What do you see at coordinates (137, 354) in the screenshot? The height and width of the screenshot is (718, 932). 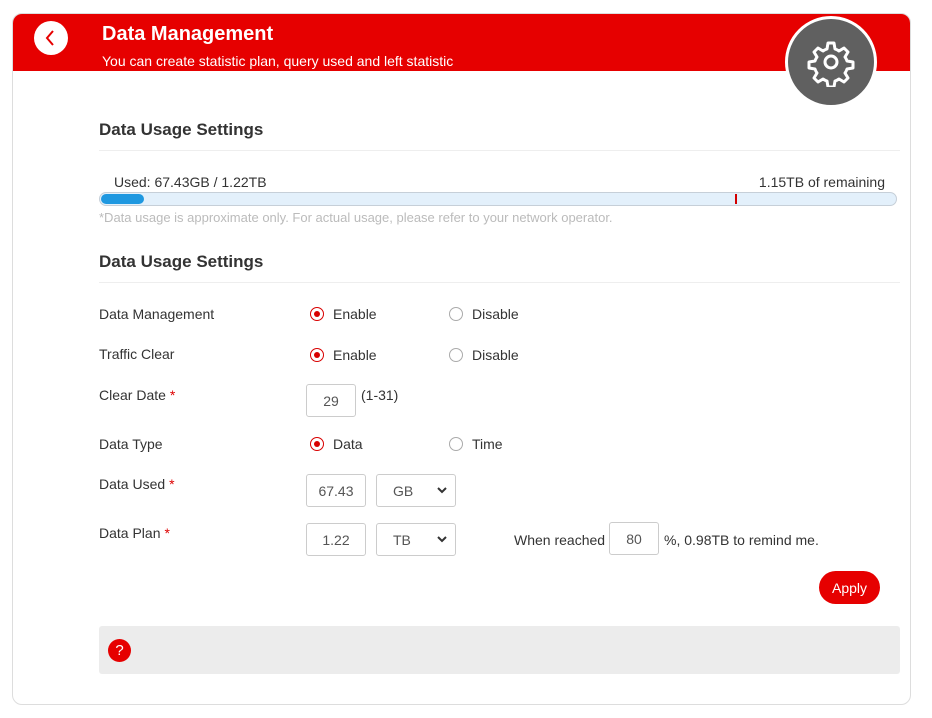 I see `traffic-clear-label: Traffic Clear` at bounding box center [137, 354].